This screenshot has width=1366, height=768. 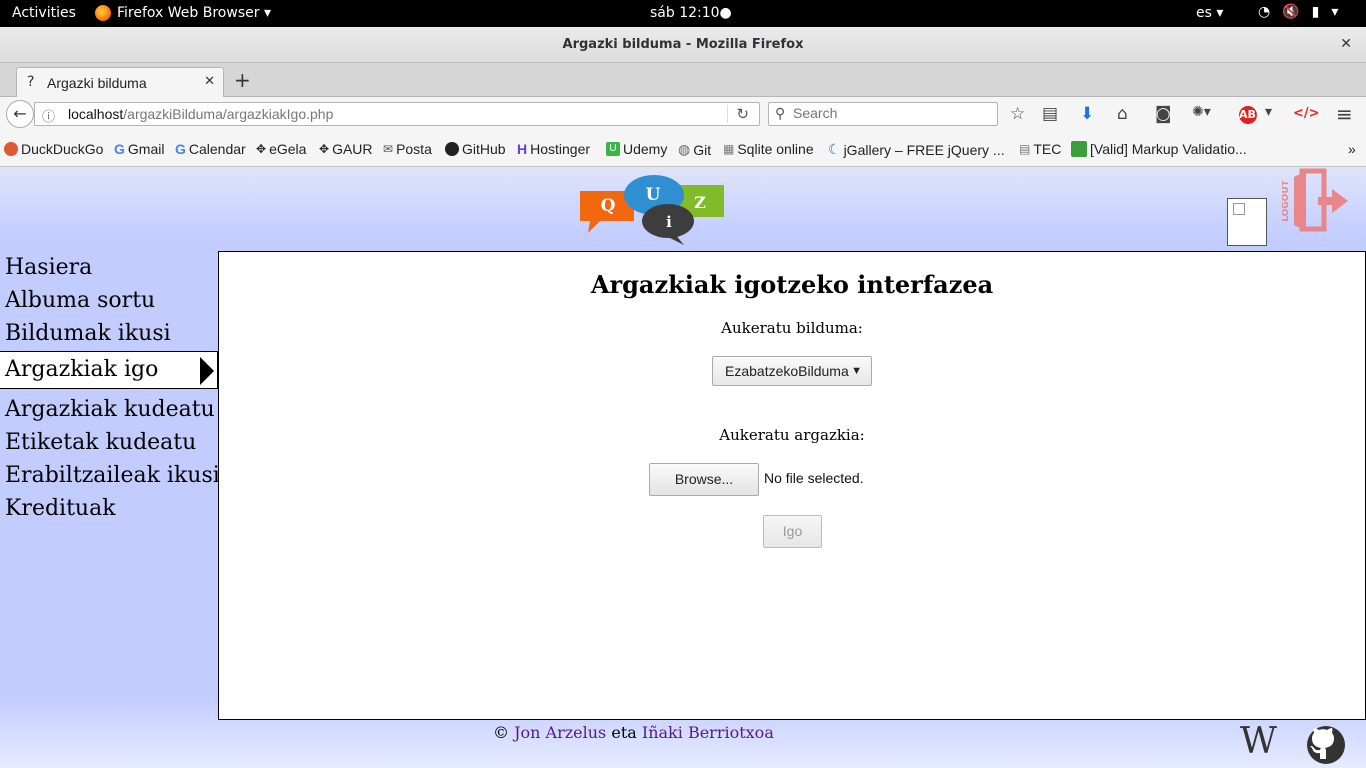 I want to click on logout-label: LOGOUT, so click(x=1286, y=200).